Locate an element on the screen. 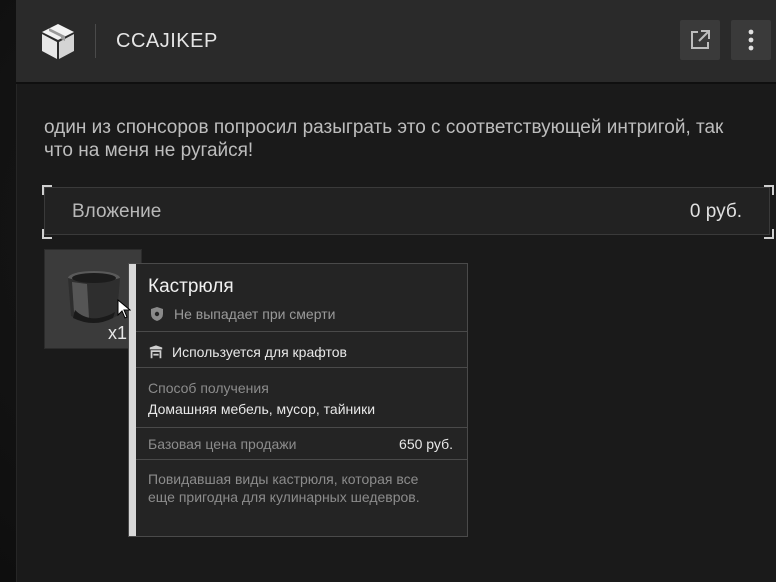 The image size is (776, 582). external-link-icon is located at coordinates (700, 39).